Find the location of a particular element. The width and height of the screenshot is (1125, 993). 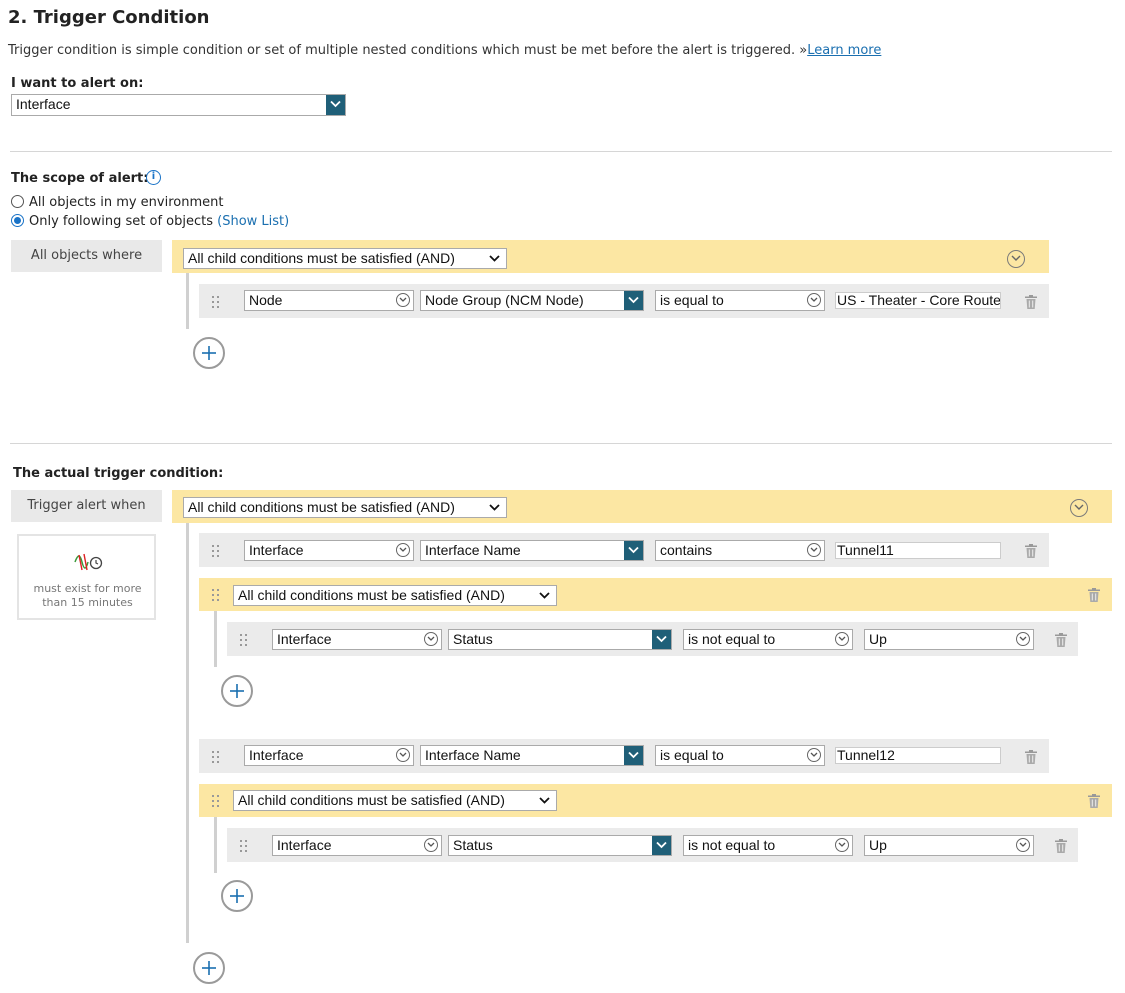

show-list-link: (Show List) is located at coordinates (253, 221).